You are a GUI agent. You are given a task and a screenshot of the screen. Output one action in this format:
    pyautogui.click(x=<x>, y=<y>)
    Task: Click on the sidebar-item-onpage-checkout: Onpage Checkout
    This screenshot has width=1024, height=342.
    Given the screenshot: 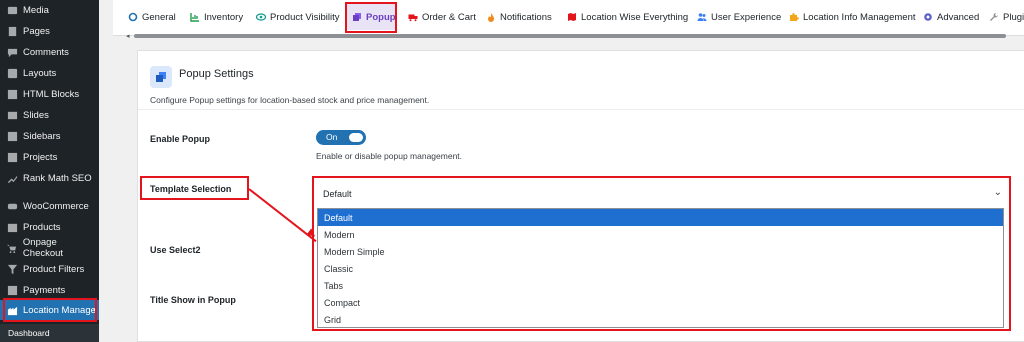 What is the action you would take?
    pyautogui.click(x=49, y=248)
    